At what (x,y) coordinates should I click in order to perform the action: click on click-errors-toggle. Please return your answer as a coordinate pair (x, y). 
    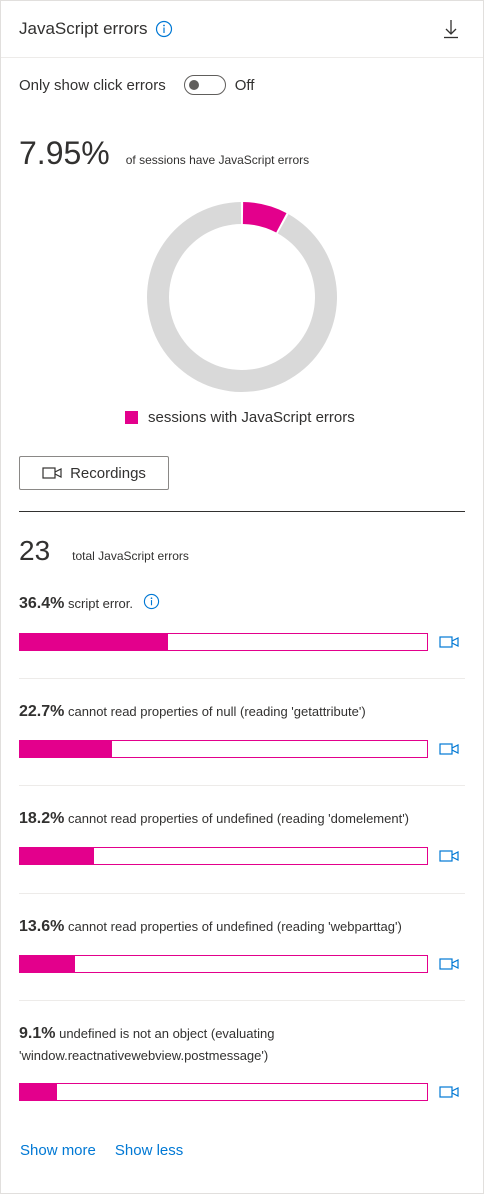
    Looking at the image, I should click on (204, 85).